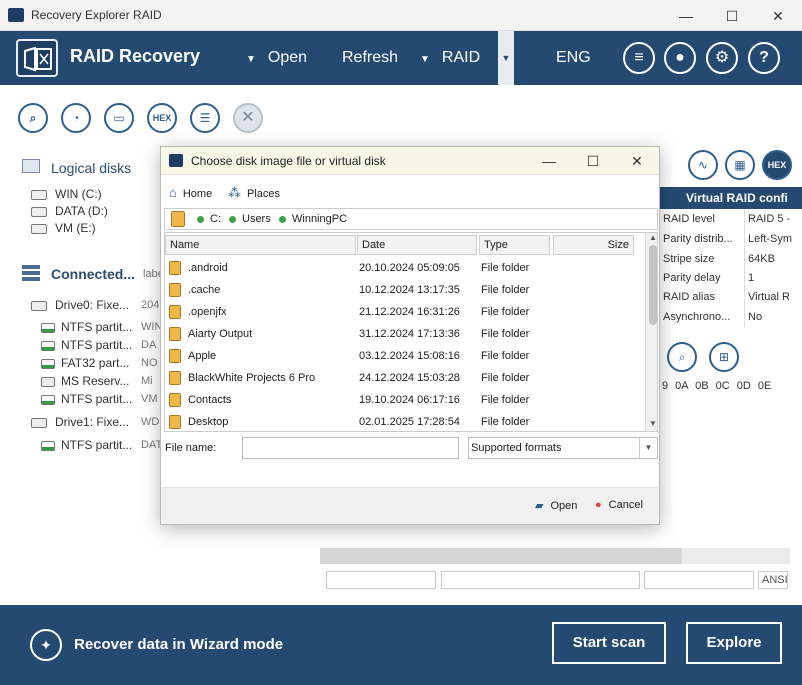  I want to click on brand-title: RAID Recovery, so click(135, 56).